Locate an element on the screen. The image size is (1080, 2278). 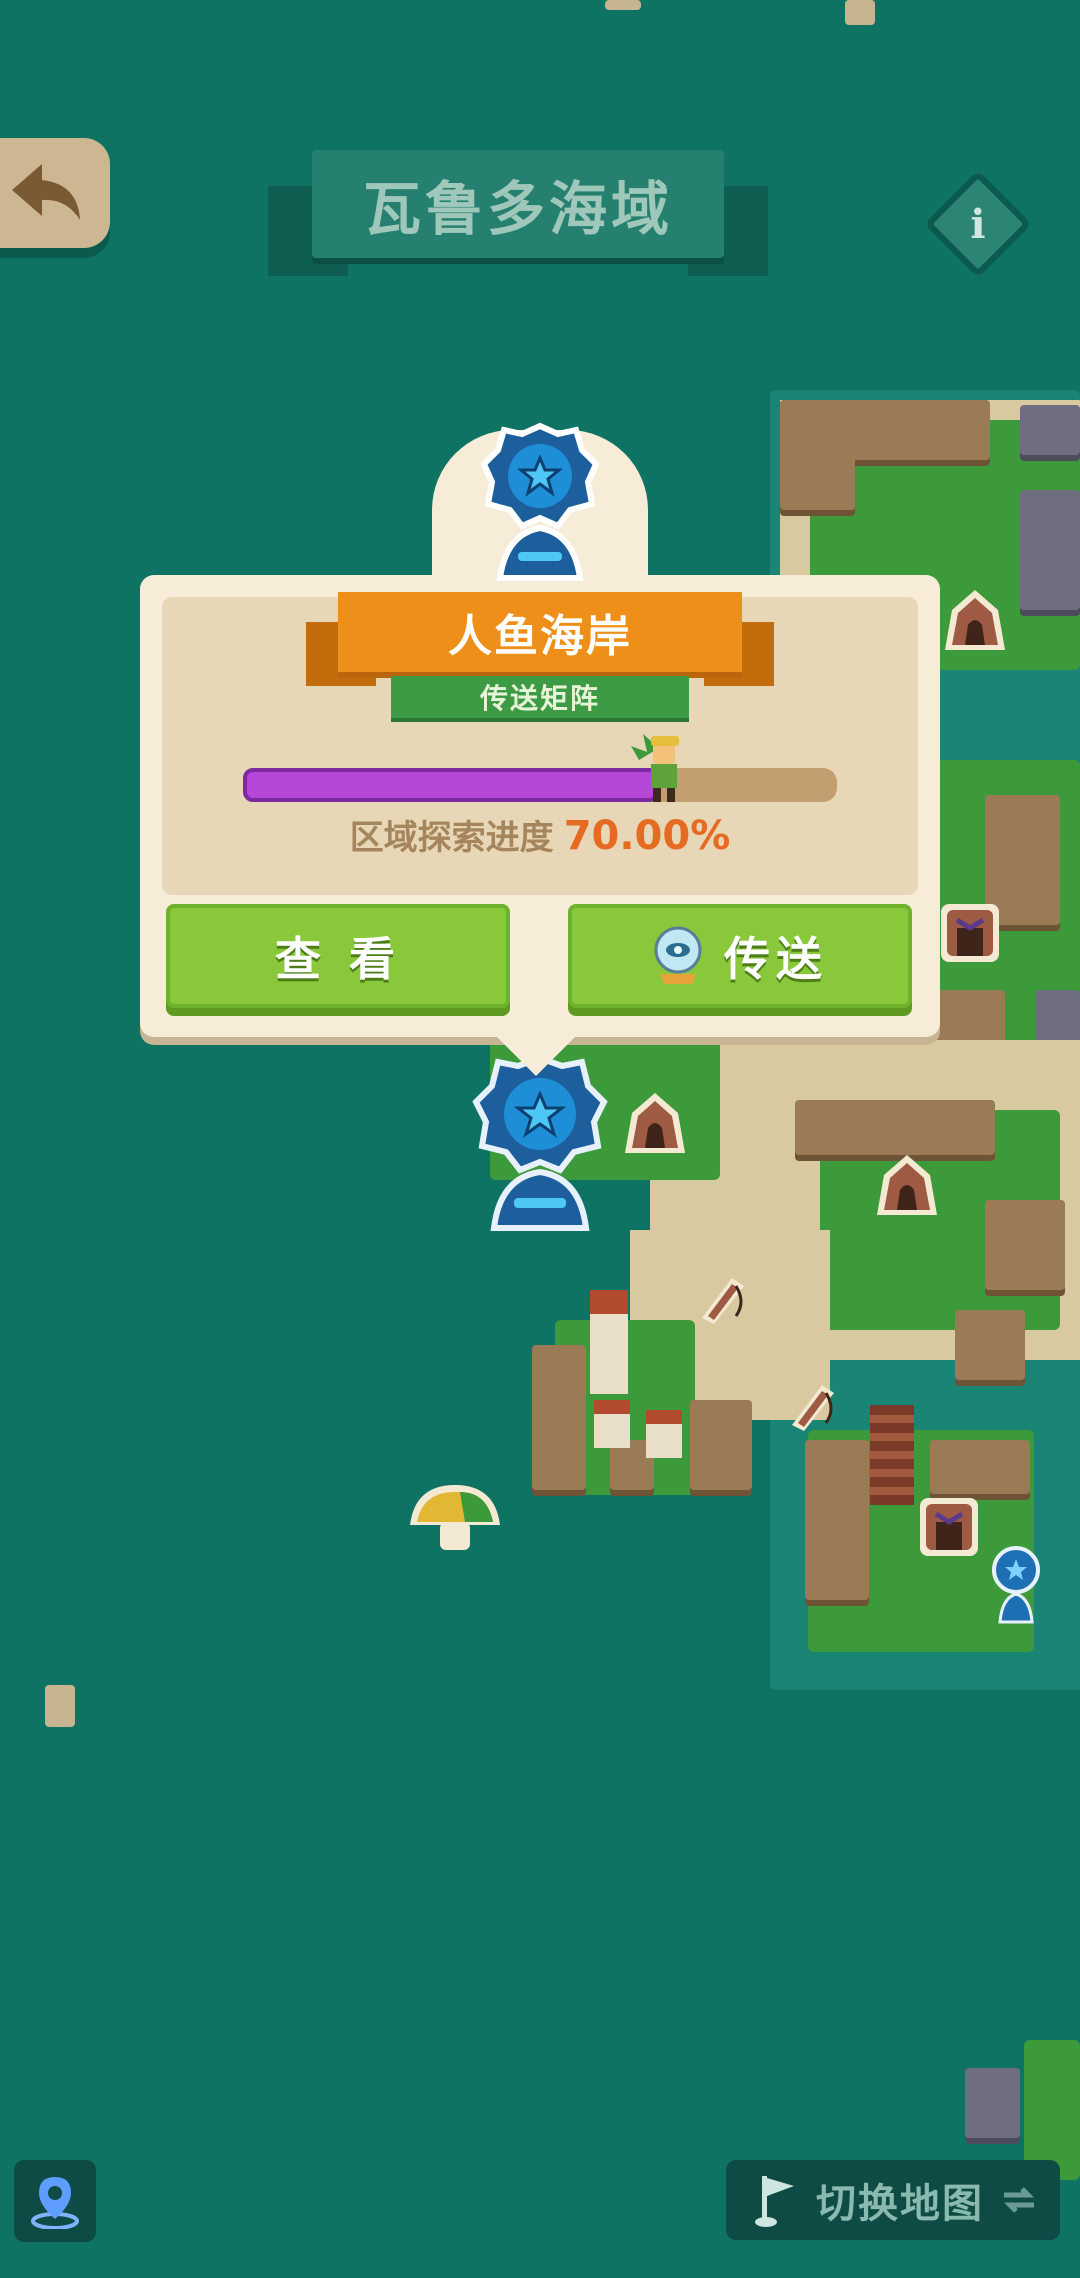
view-button: 查 看 is located at coordinates (338, 956).